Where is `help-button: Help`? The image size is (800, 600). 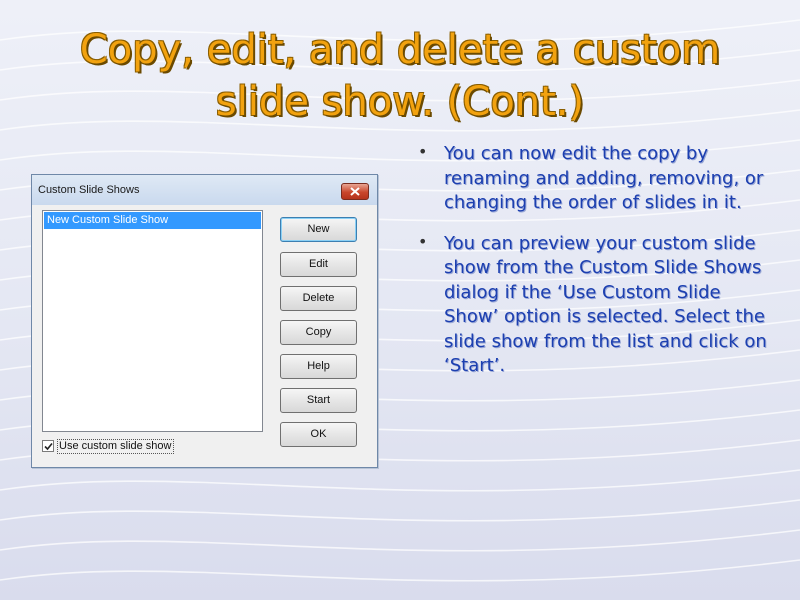
help-button: Help is located at coordinates (318, 366).